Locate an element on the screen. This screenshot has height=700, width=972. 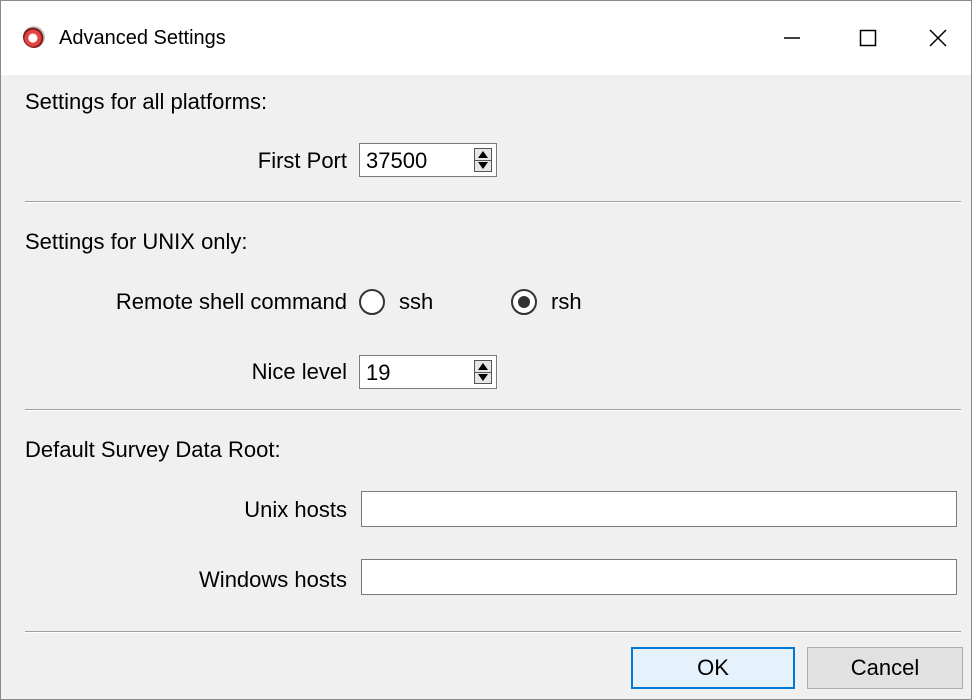
maximize-button is located at coordinates (868, 38).